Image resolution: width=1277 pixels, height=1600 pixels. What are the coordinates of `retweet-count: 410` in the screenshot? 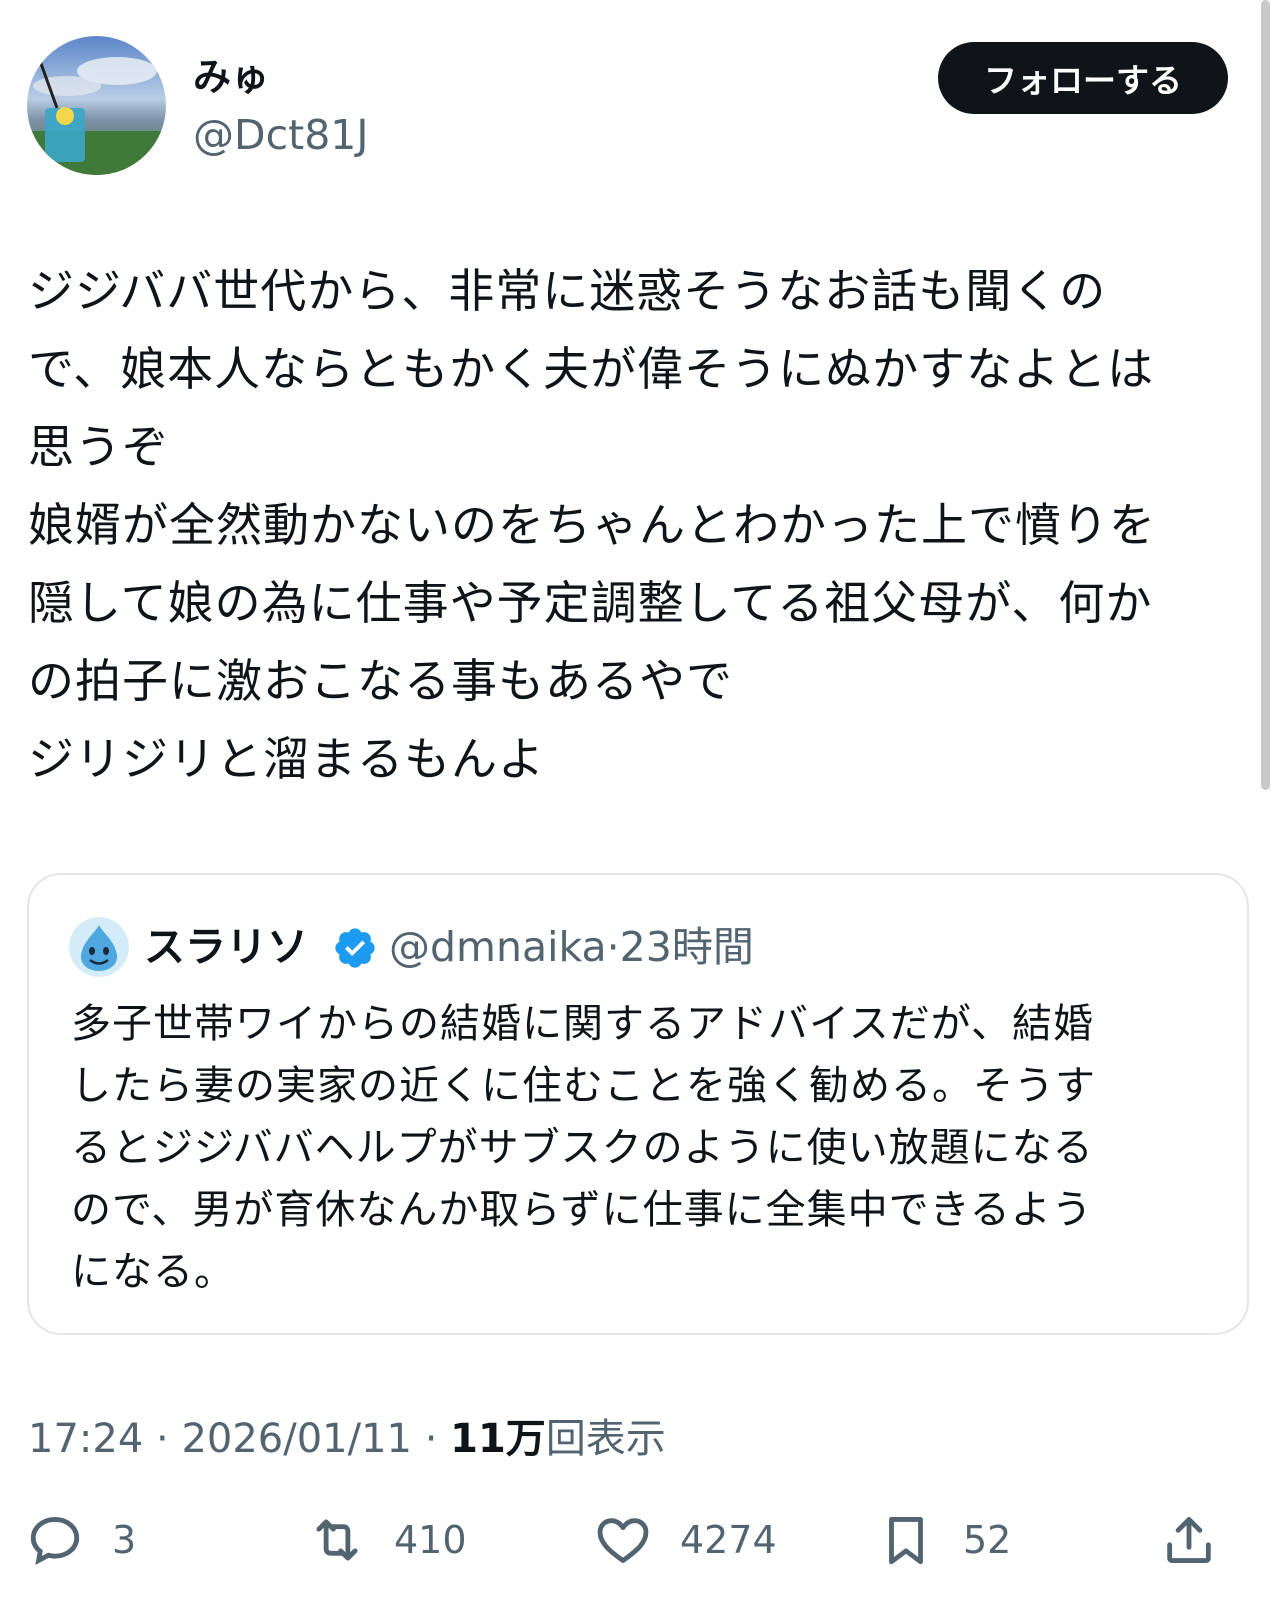 It's located at (430, 1540).